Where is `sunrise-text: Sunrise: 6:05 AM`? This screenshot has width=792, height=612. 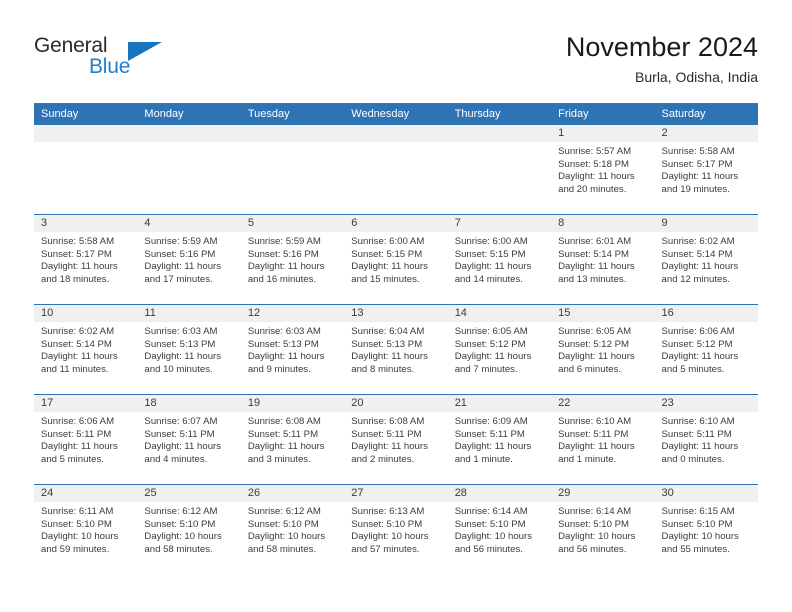
sunrise-text: Sunrise: 6:05 AM is located at coordinates (595, 331).